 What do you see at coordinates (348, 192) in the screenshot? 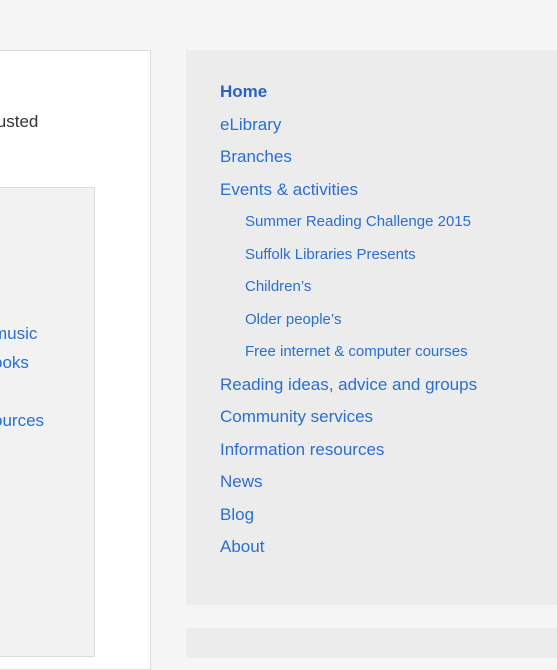
I see `nav-item-events-activities: Events & activities` at bounding box center [348, 192].